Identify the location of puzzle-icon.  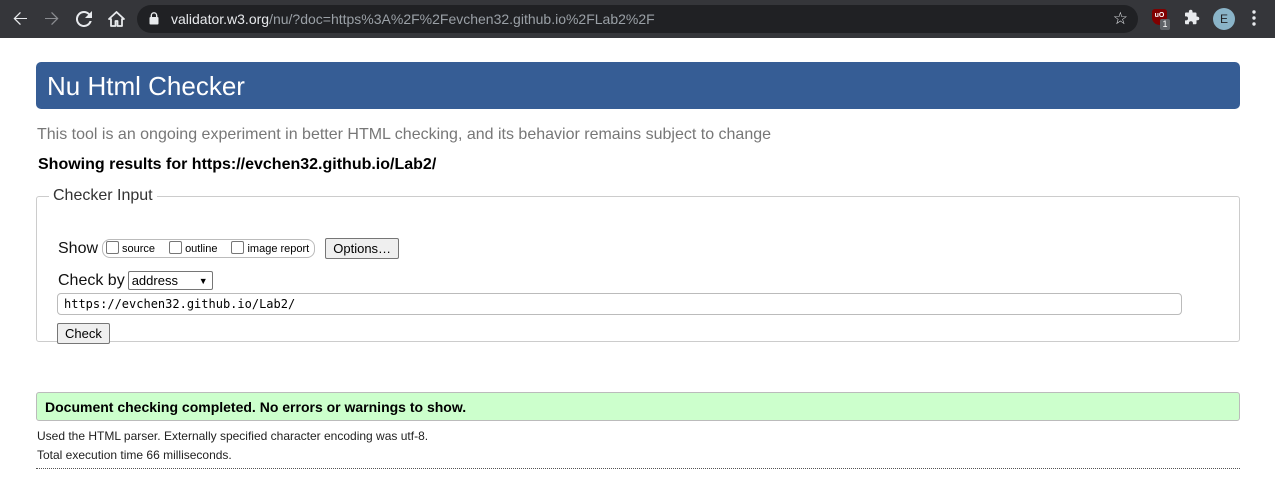
(1192, 19).